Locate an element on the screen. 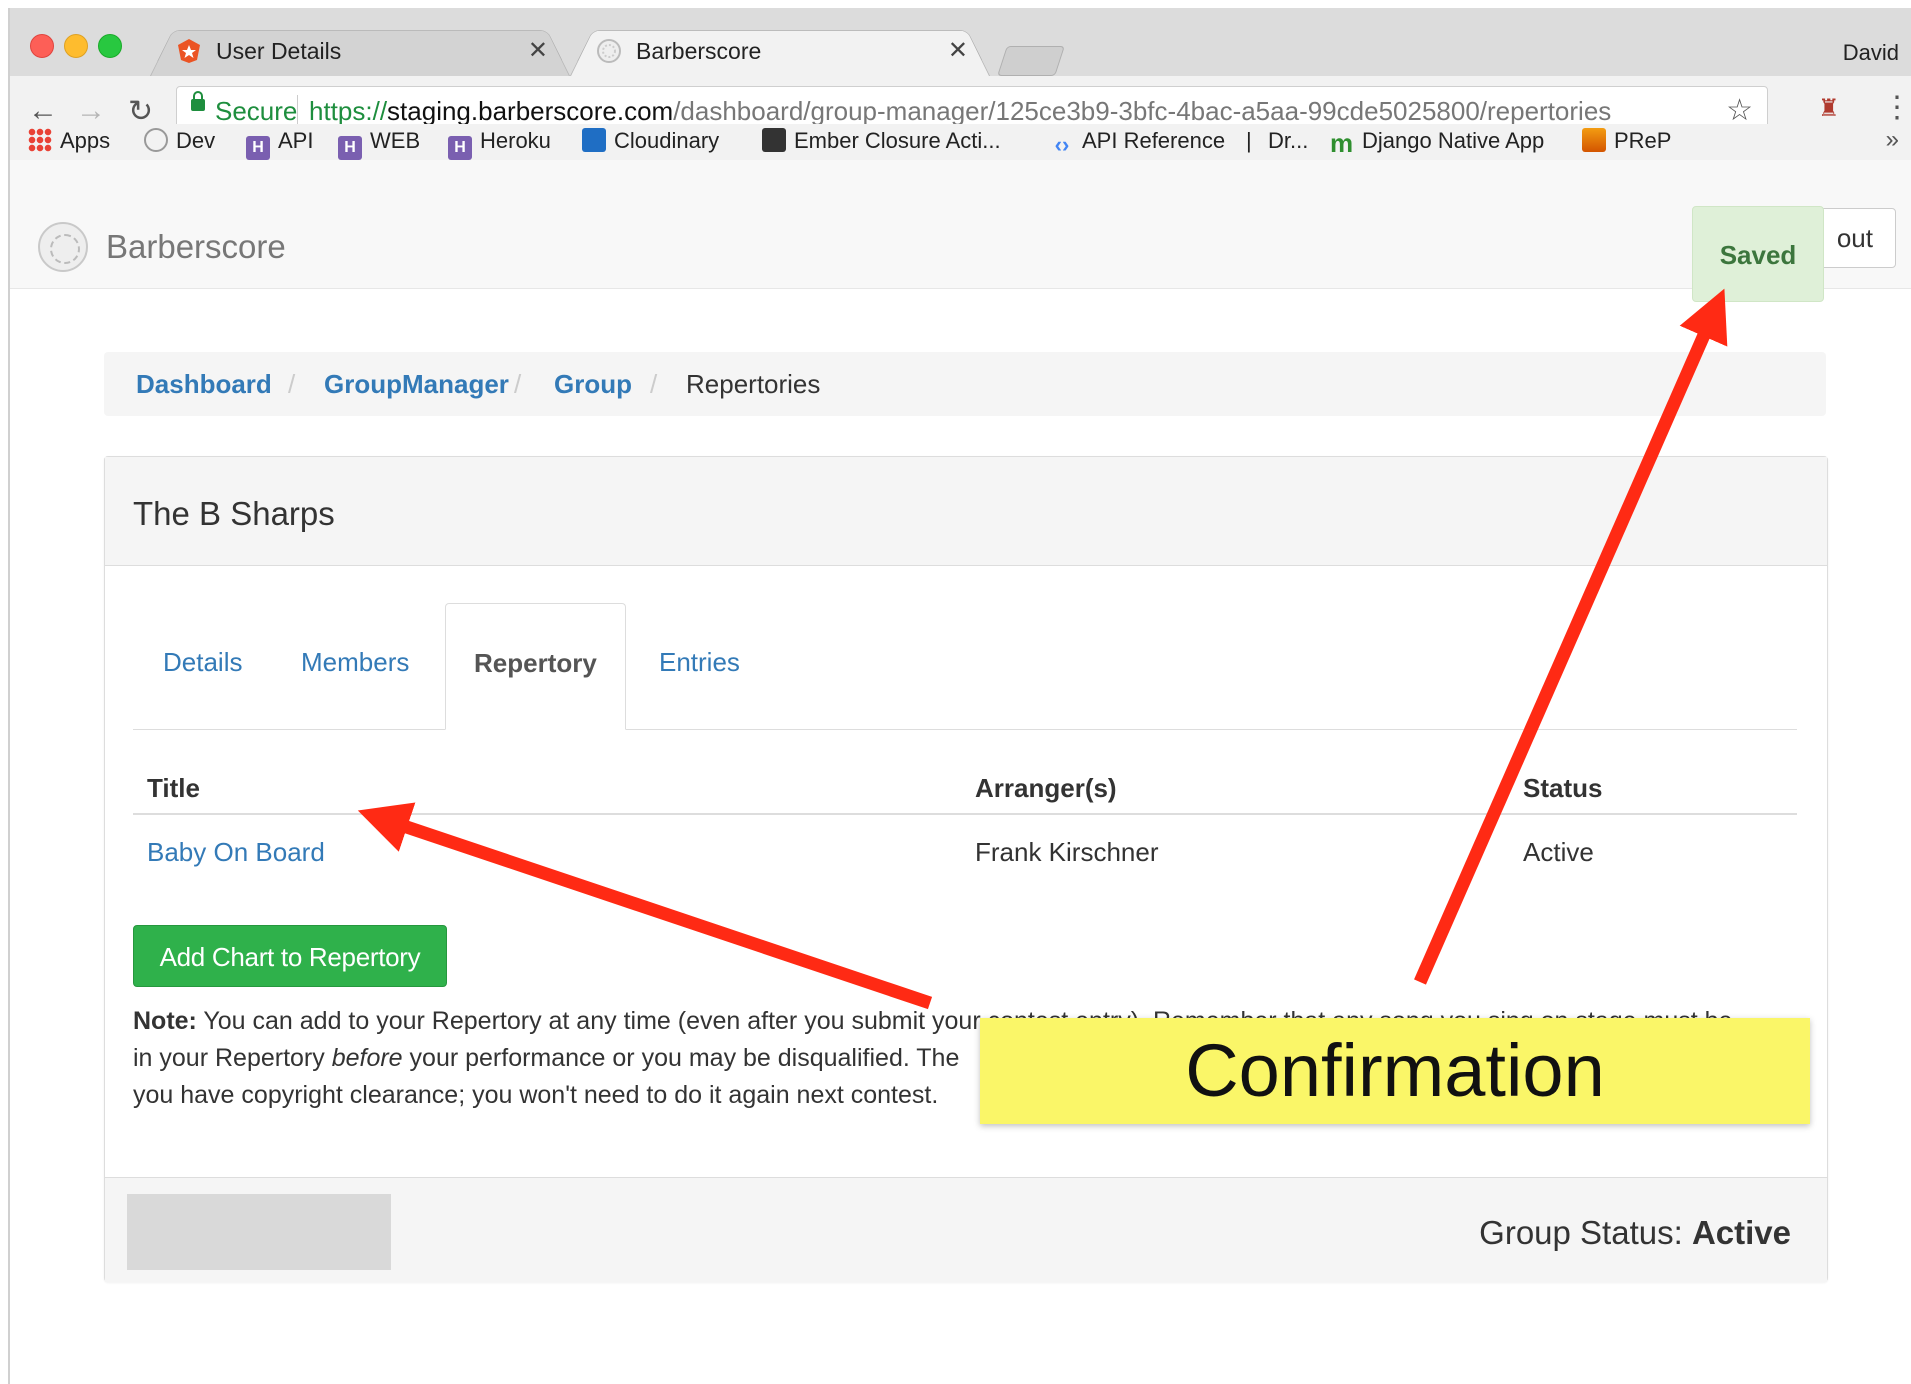 Image resolution: width=1911 pixels, height=1384 pixels. apps-grid-icon is located at coordinates (40, 140).